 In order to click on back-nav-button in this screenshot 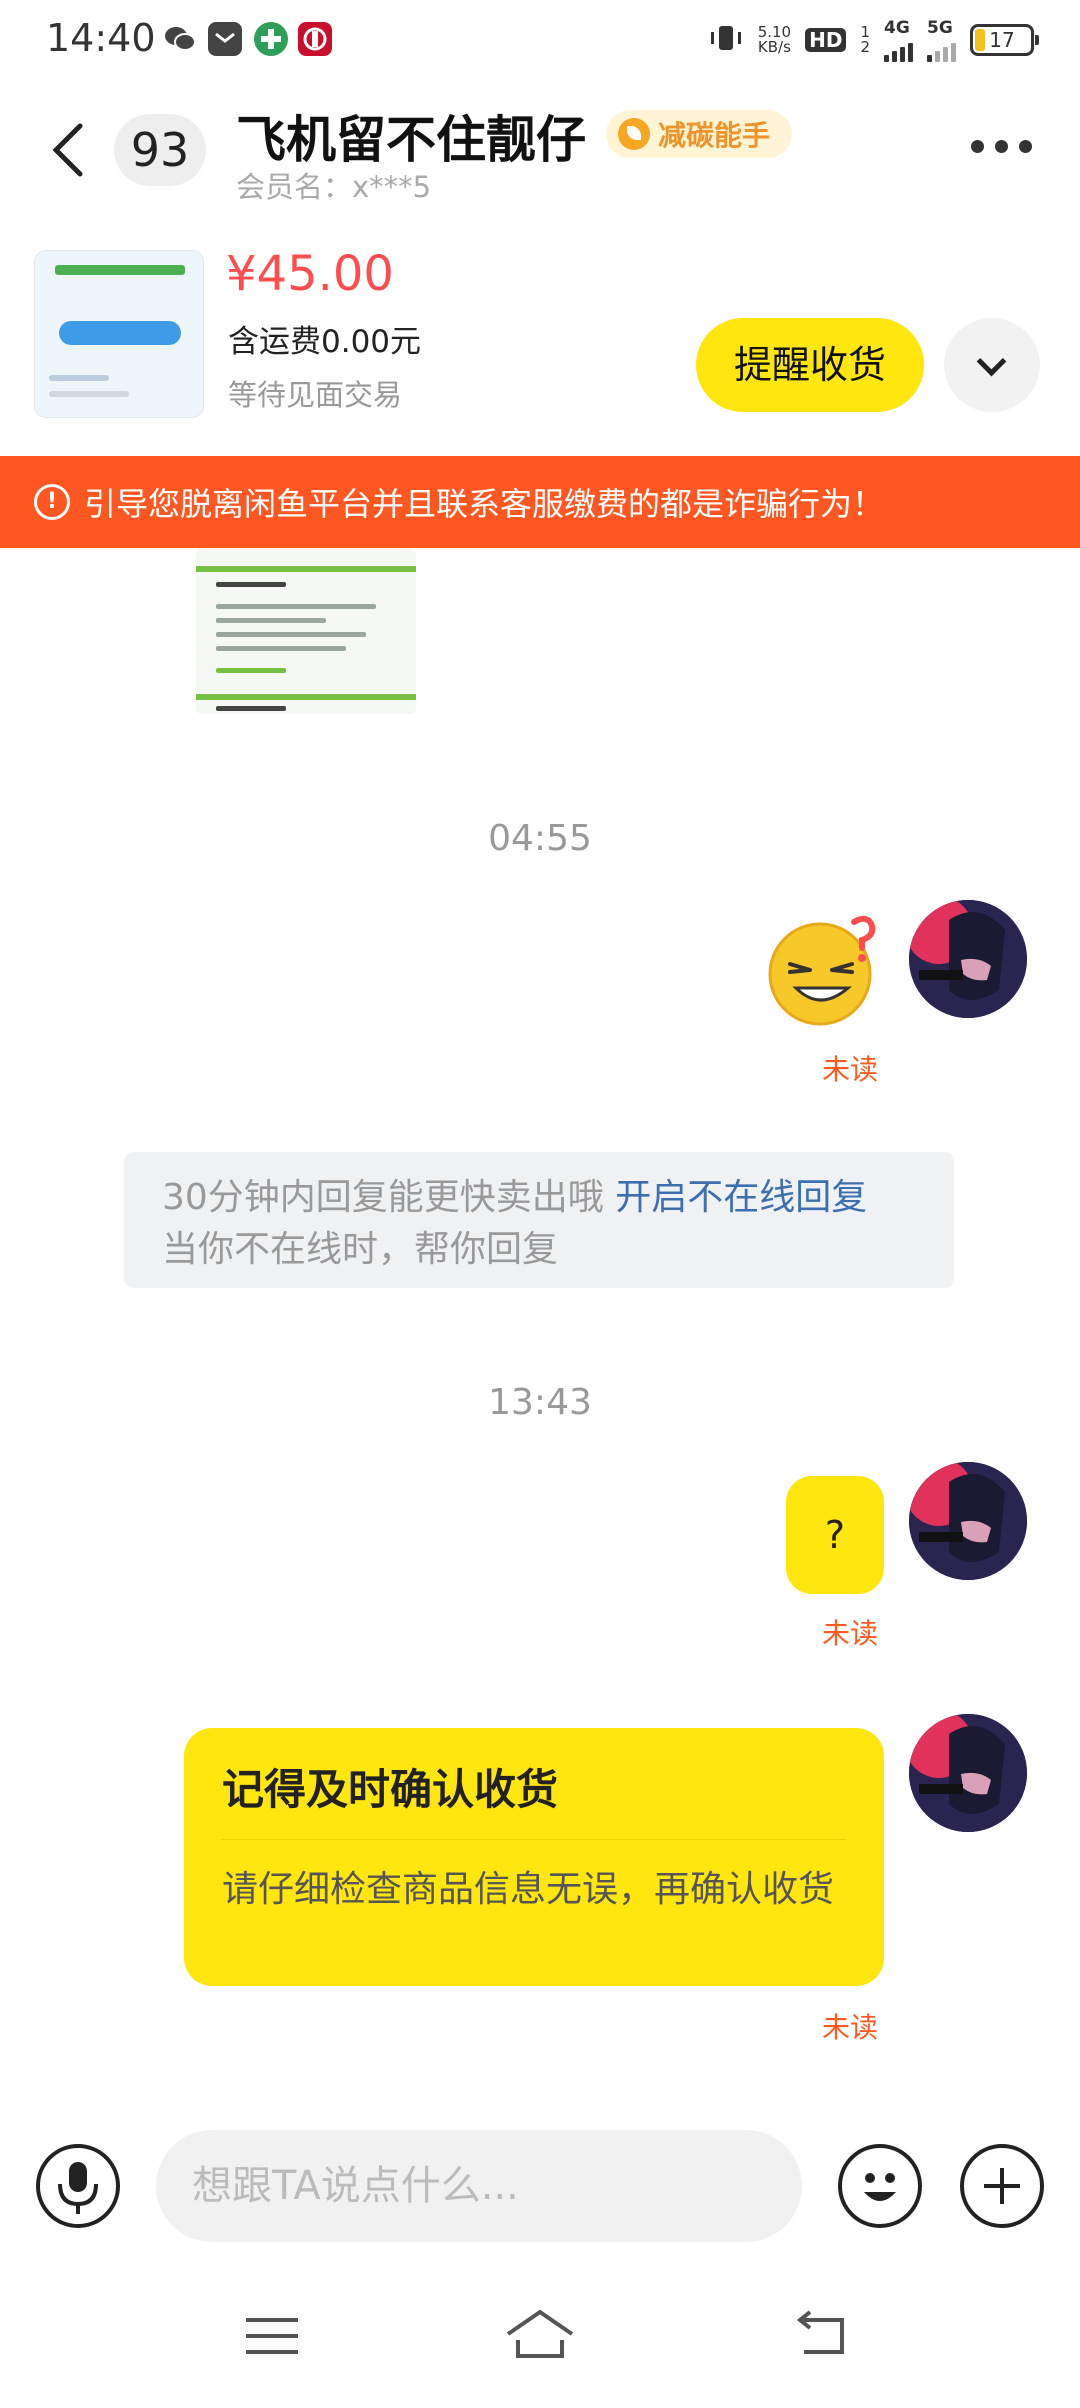, I will do `click(822, 2334)`.